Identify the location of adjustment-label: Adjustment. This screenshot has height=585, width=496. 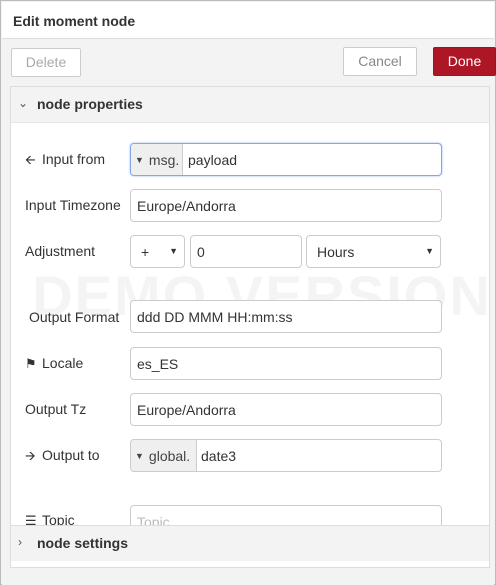
(60, 251).